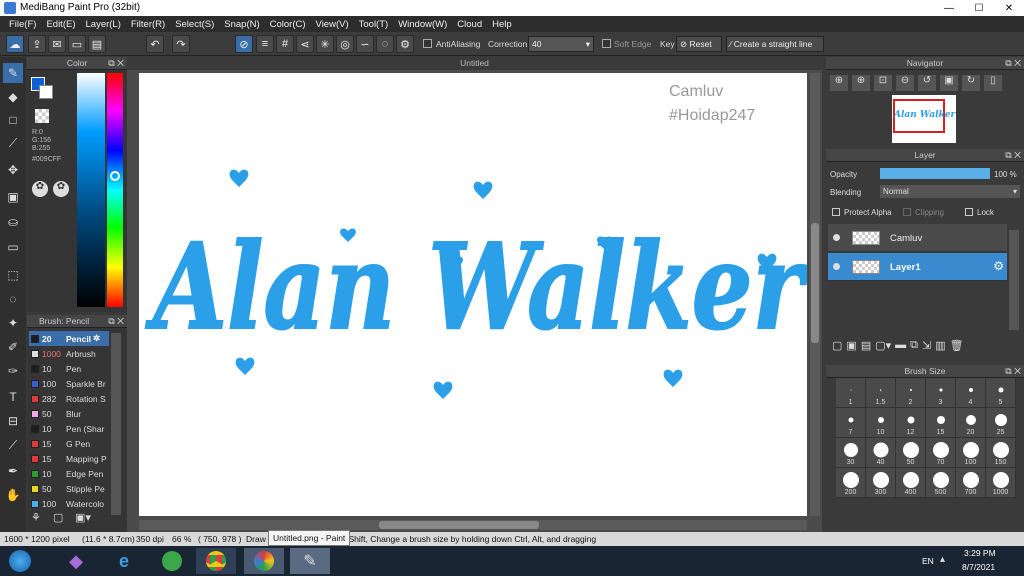  What do you see at coordinates (13, 73) in the screenshot?
I see `brush-tool-icon: ✎` at bounding box center [13, 73].